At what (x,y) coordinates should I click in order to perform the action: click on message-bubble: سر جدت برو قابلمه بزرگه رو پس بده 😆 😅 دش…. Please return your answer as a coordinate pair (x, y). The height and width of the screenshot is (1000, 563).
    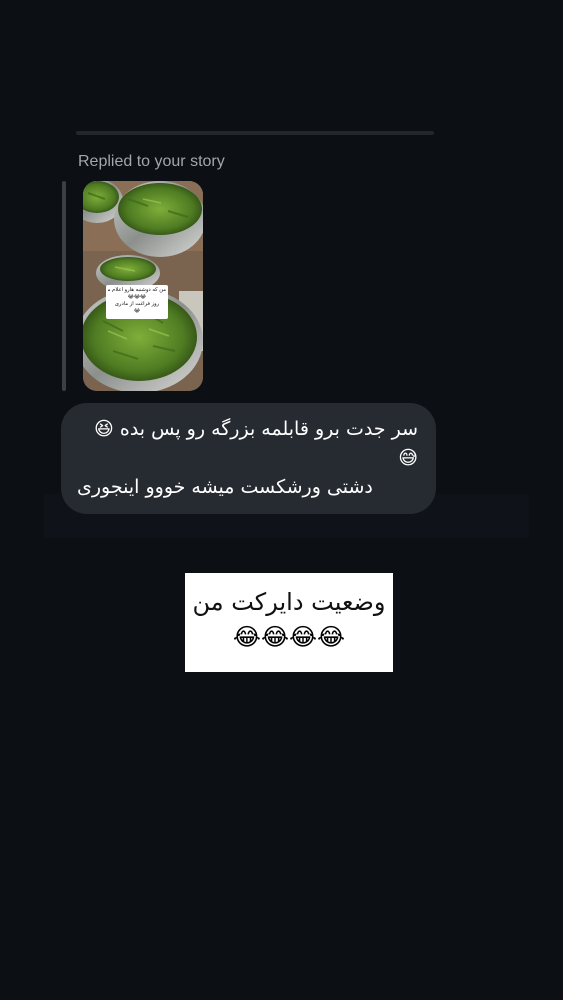
    Looking at the image, I should click on (248, 458).